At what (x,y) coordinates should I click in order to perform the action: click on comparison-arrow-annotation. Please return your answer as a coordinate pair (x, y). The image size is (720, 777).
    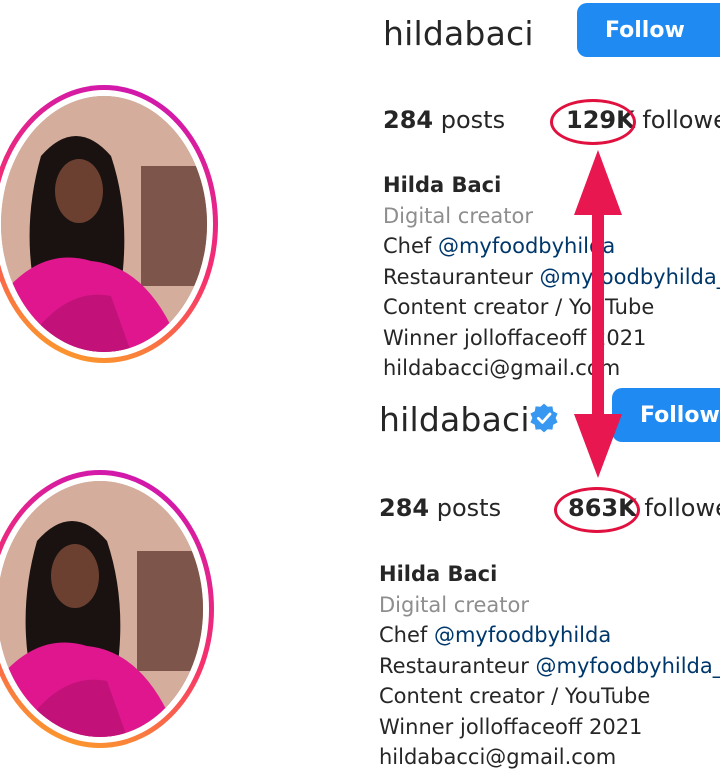
    Looking at the image, I should click on (598, 314).